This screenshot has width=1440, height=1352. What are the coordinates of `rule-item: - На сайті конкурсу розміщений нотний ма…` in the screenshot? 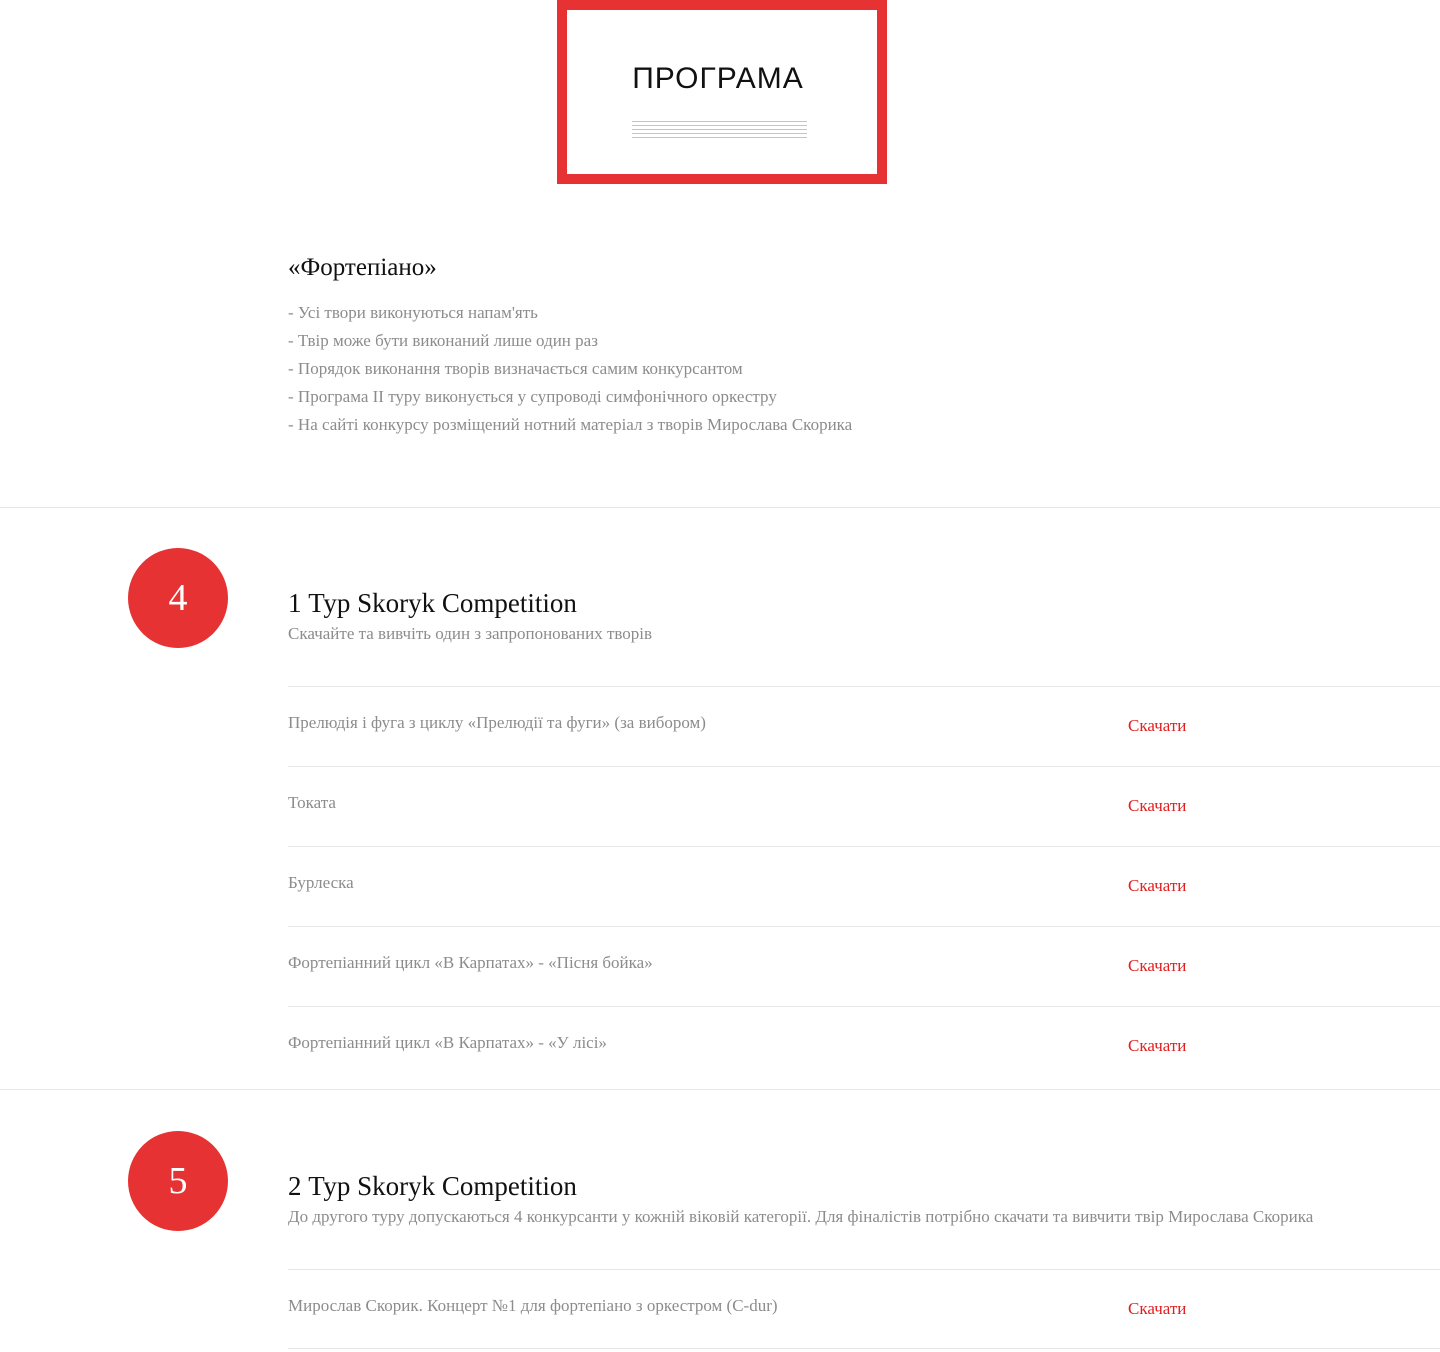 It's located at (570, 424).